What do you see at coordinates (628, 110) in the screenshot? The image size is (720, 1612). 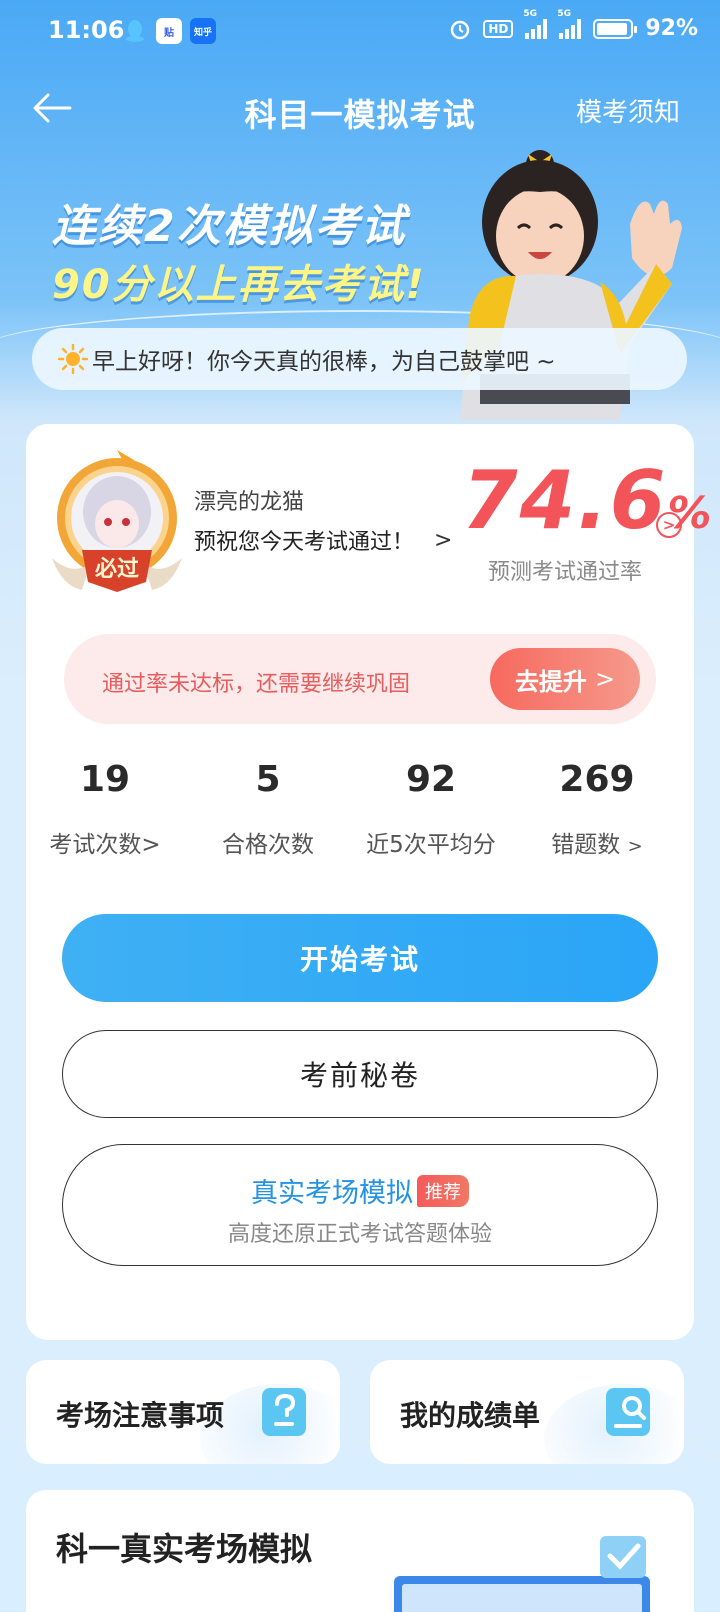 I see `exam-notice-link: 模考须知` at bounding box center [628, 110].